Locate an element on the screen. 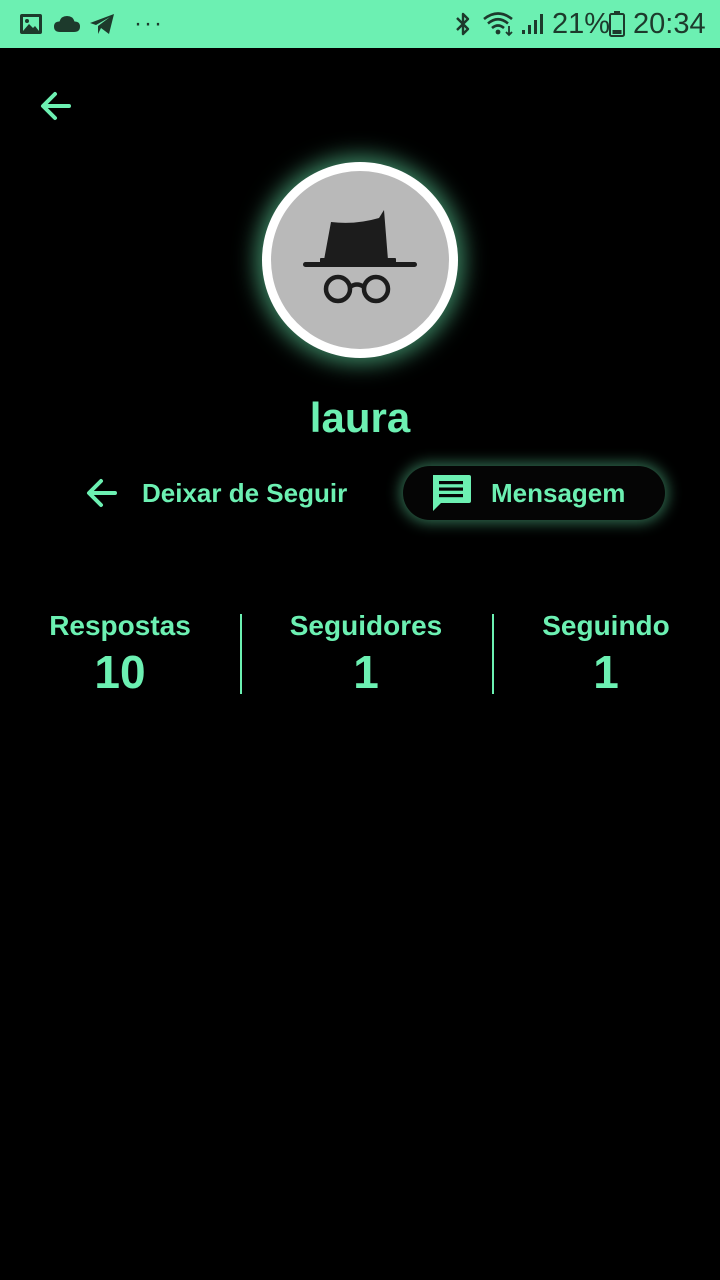 The image size is (720, 1280). battery-percentage: 21% is located at coordinates (581, 24).